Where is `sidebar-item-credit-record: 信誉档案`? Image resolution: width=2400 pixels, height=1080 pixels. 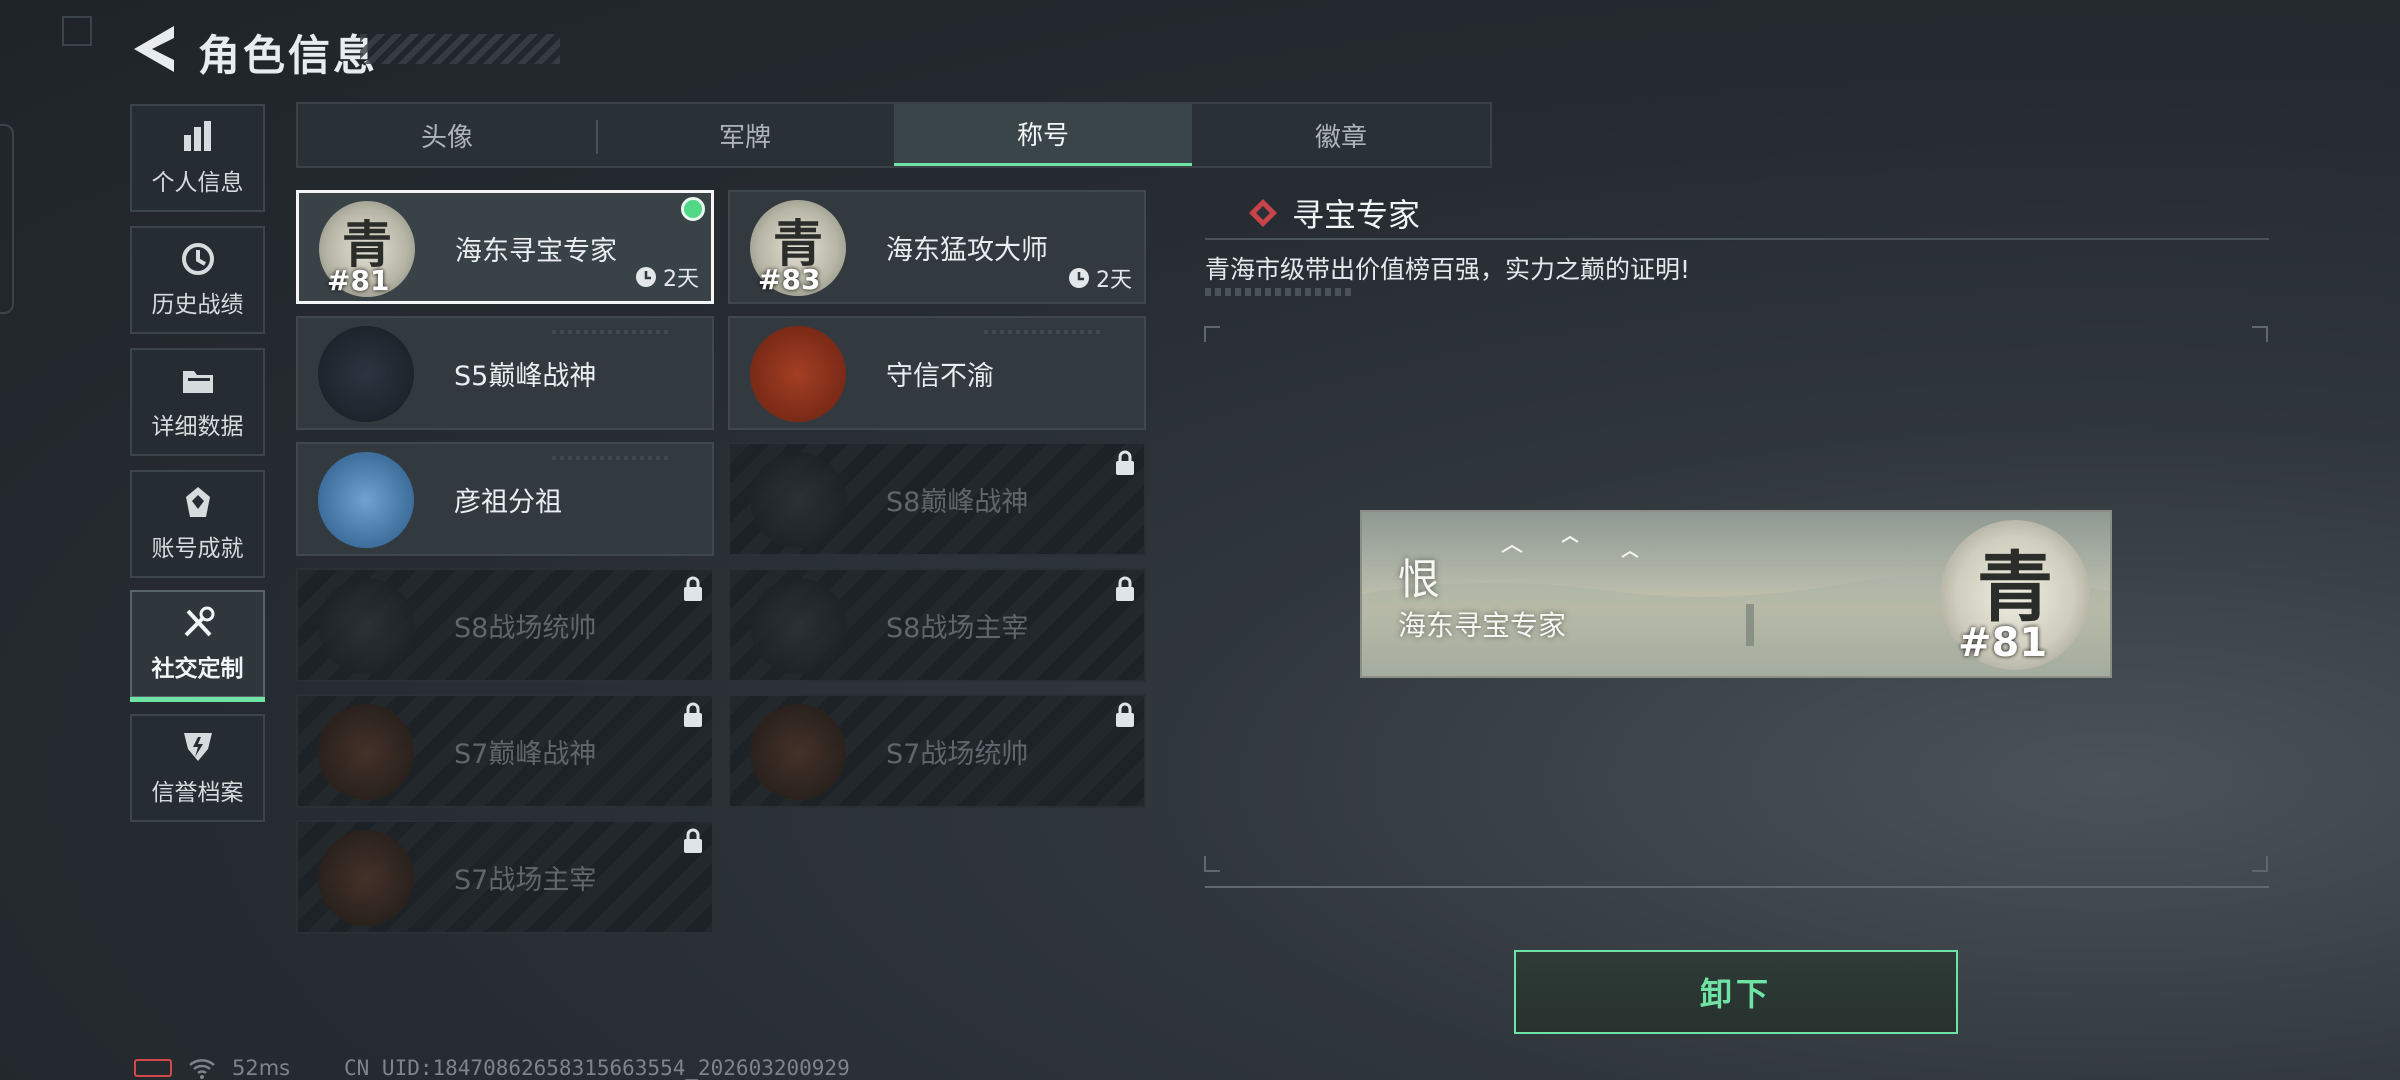
sidebar-item-credit-record: 信誉档案 is located at coordinates (197, 768).